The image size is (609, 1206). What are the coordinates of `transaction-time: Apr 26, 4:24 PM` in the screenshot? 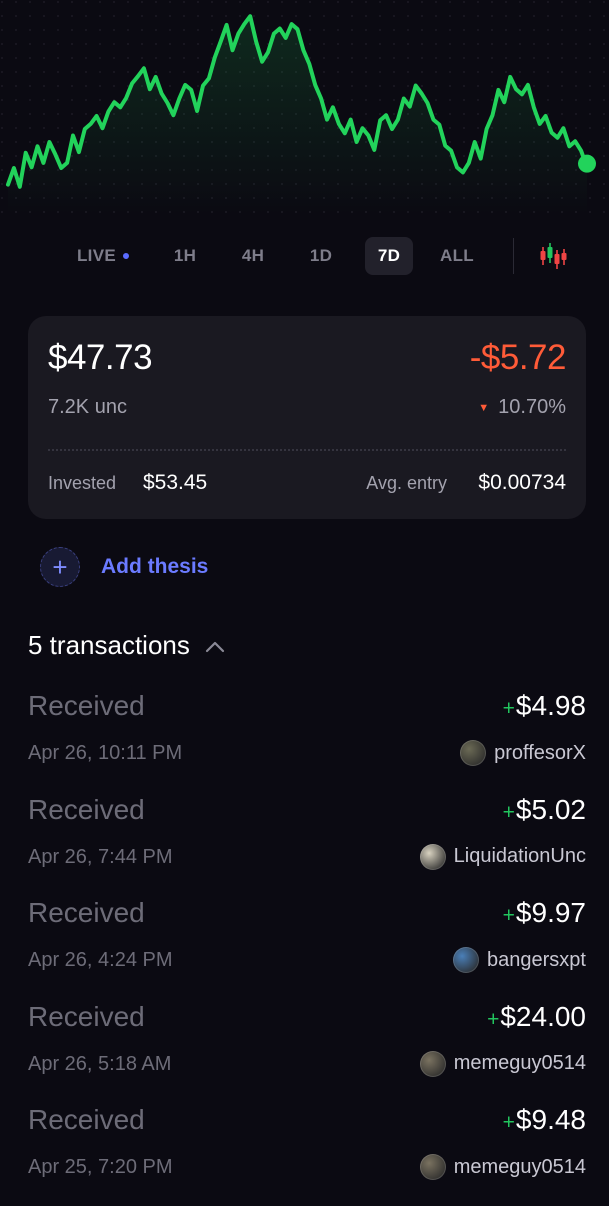 It's located at (100, 960).